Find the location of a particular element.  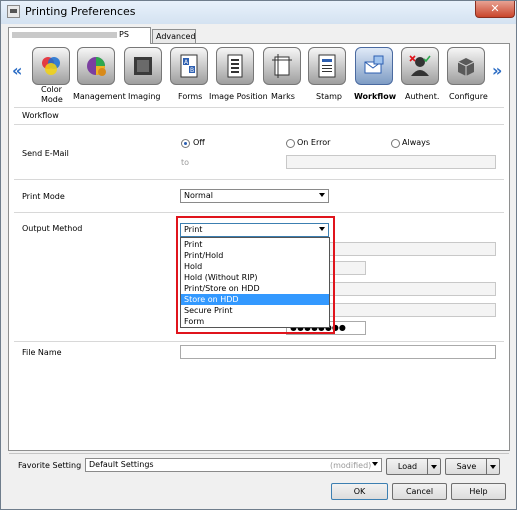

toolbar-marks-button is located at coordinates (282, 66).